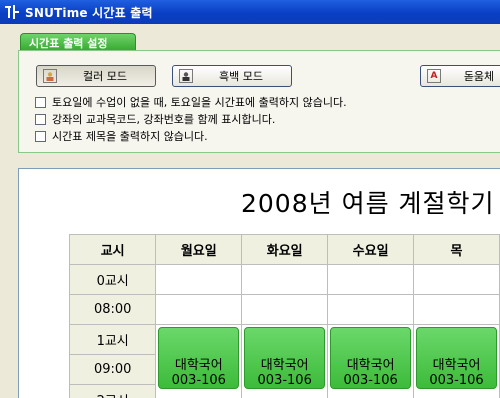  What do you see at coordinates (479, 76) in the screenshot?
I see `font-label: 돋움체` at bounding box center [479, 76].